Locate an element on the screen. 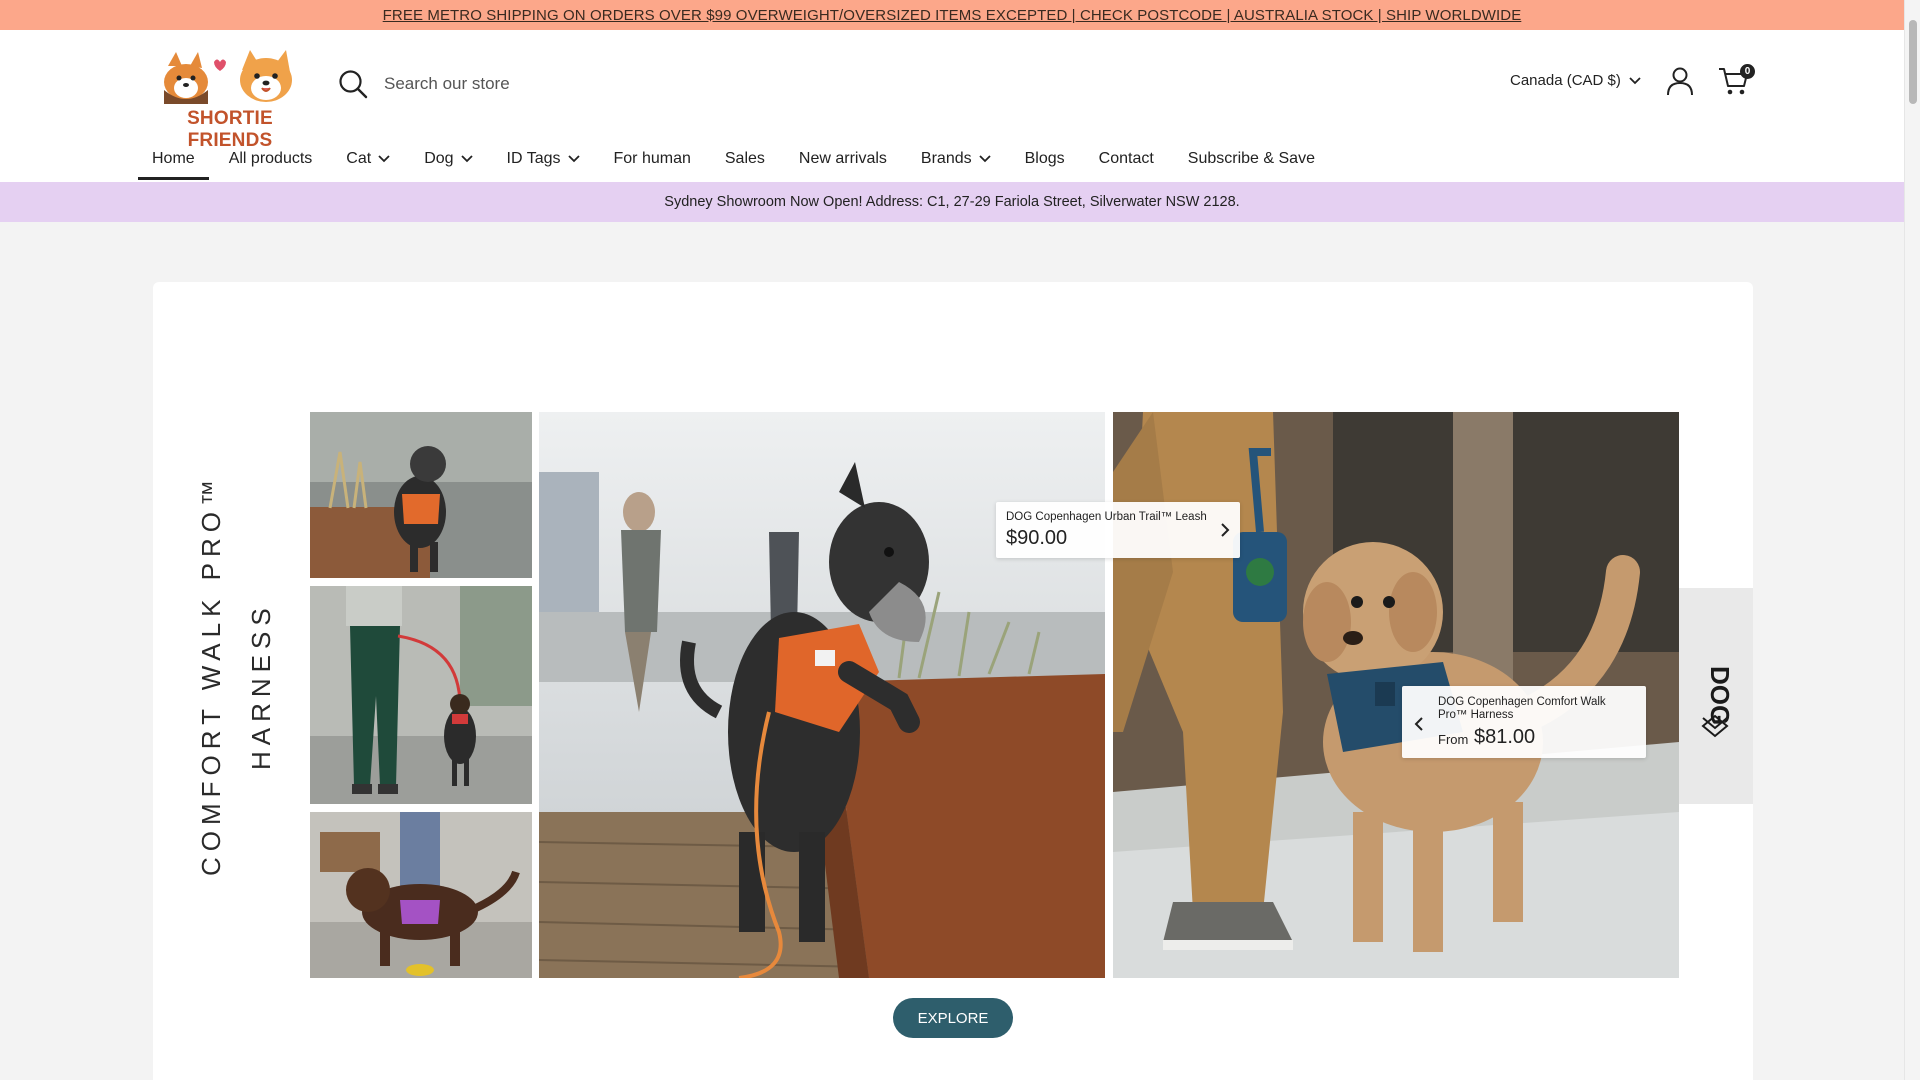 The image size is (1920, 1080). nav-item-label: Sales is located at coordinates (744, 158).